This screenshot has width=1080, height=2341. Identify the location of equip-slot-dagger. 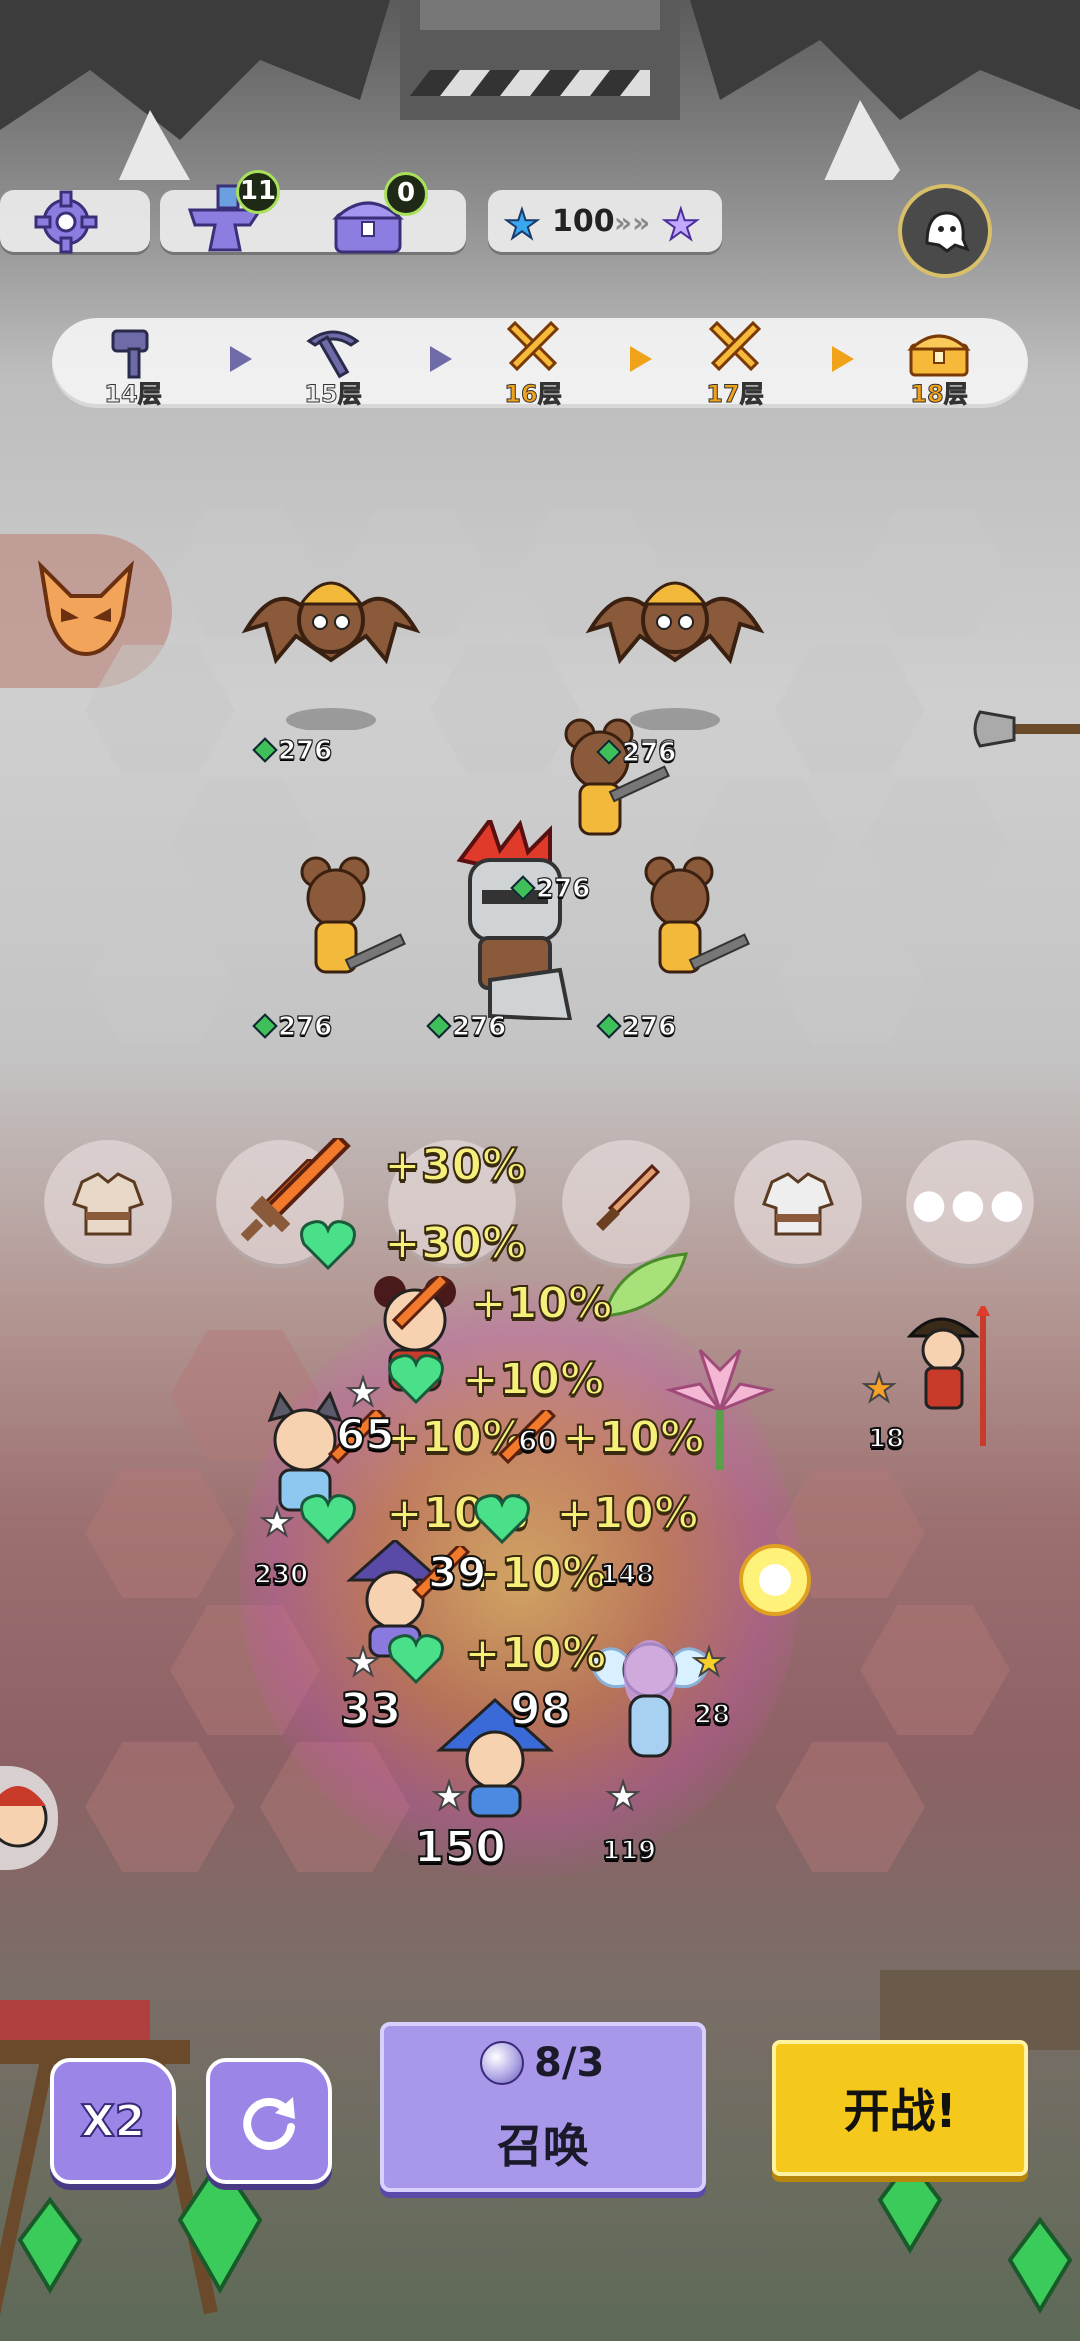
(626, 1204).